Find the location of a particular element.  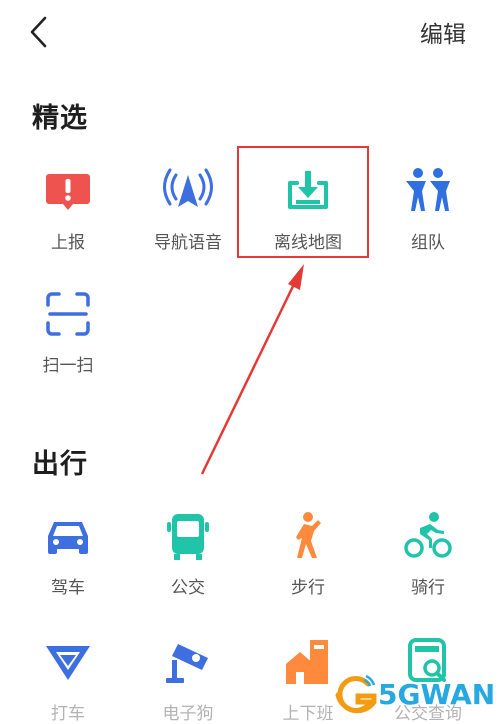

watermark-g-icon is located at coordinates (356, 694).